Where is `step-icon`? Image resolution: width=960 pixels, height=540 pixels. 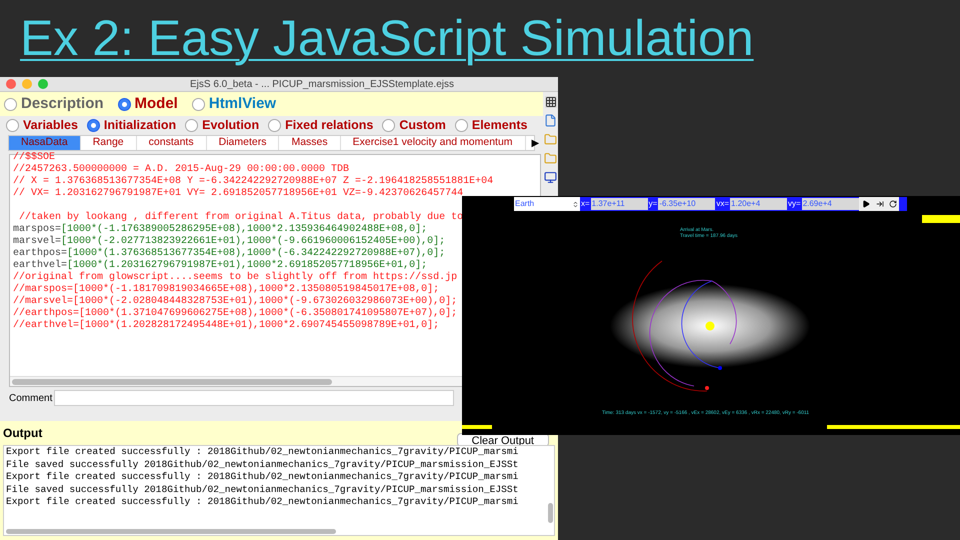
step-icon is located at coordinates (880, 204).